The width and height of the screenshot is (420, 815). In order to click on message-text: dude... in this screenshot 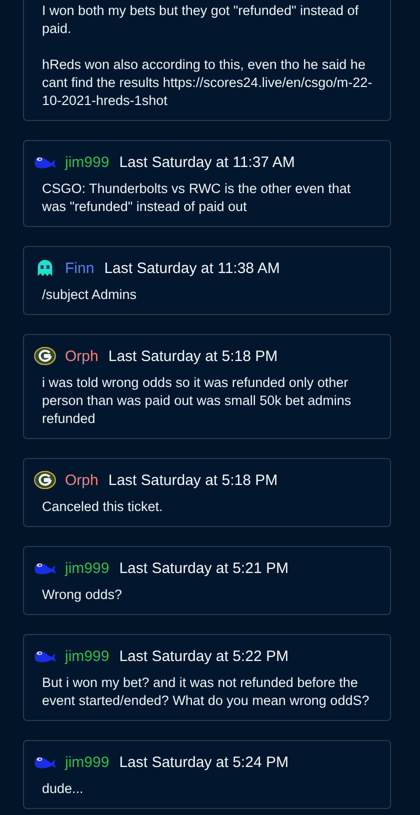, I will do `click(63, 789)`.